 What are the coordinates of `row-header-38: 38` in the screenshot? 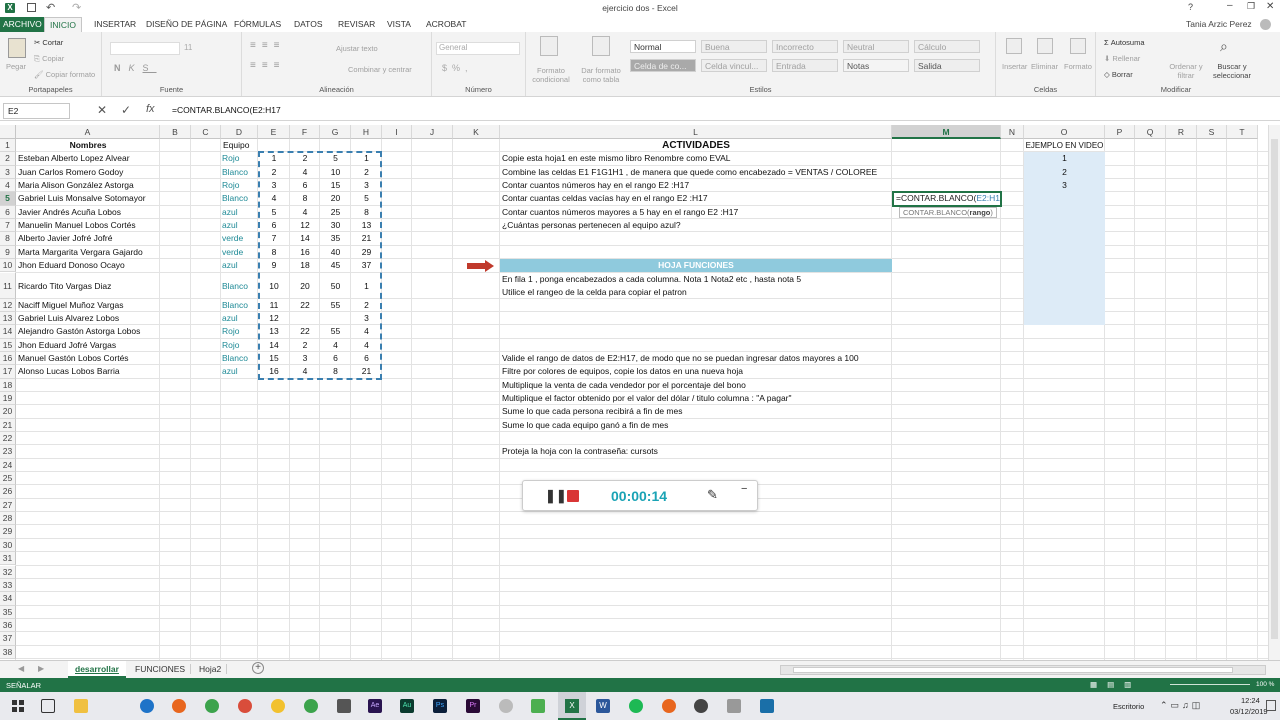 It's located at (8, 652).